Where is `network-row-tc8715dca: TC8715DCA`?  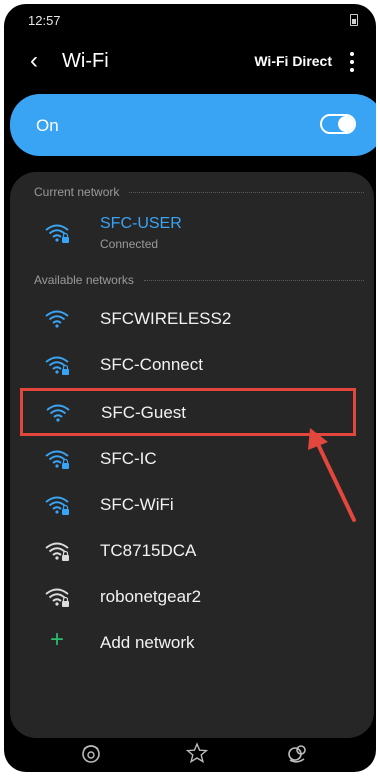
network-row-tc8715dca: TC8715DCA is located at coordinates (194, 551).